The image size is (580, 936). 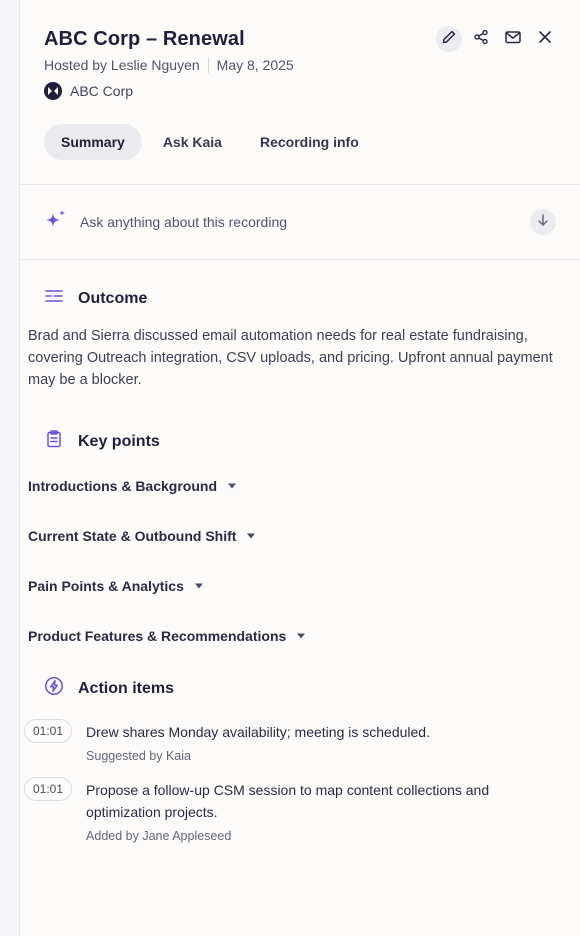 I want to click on key-points-title: Key points, so click(x=119, y=441).